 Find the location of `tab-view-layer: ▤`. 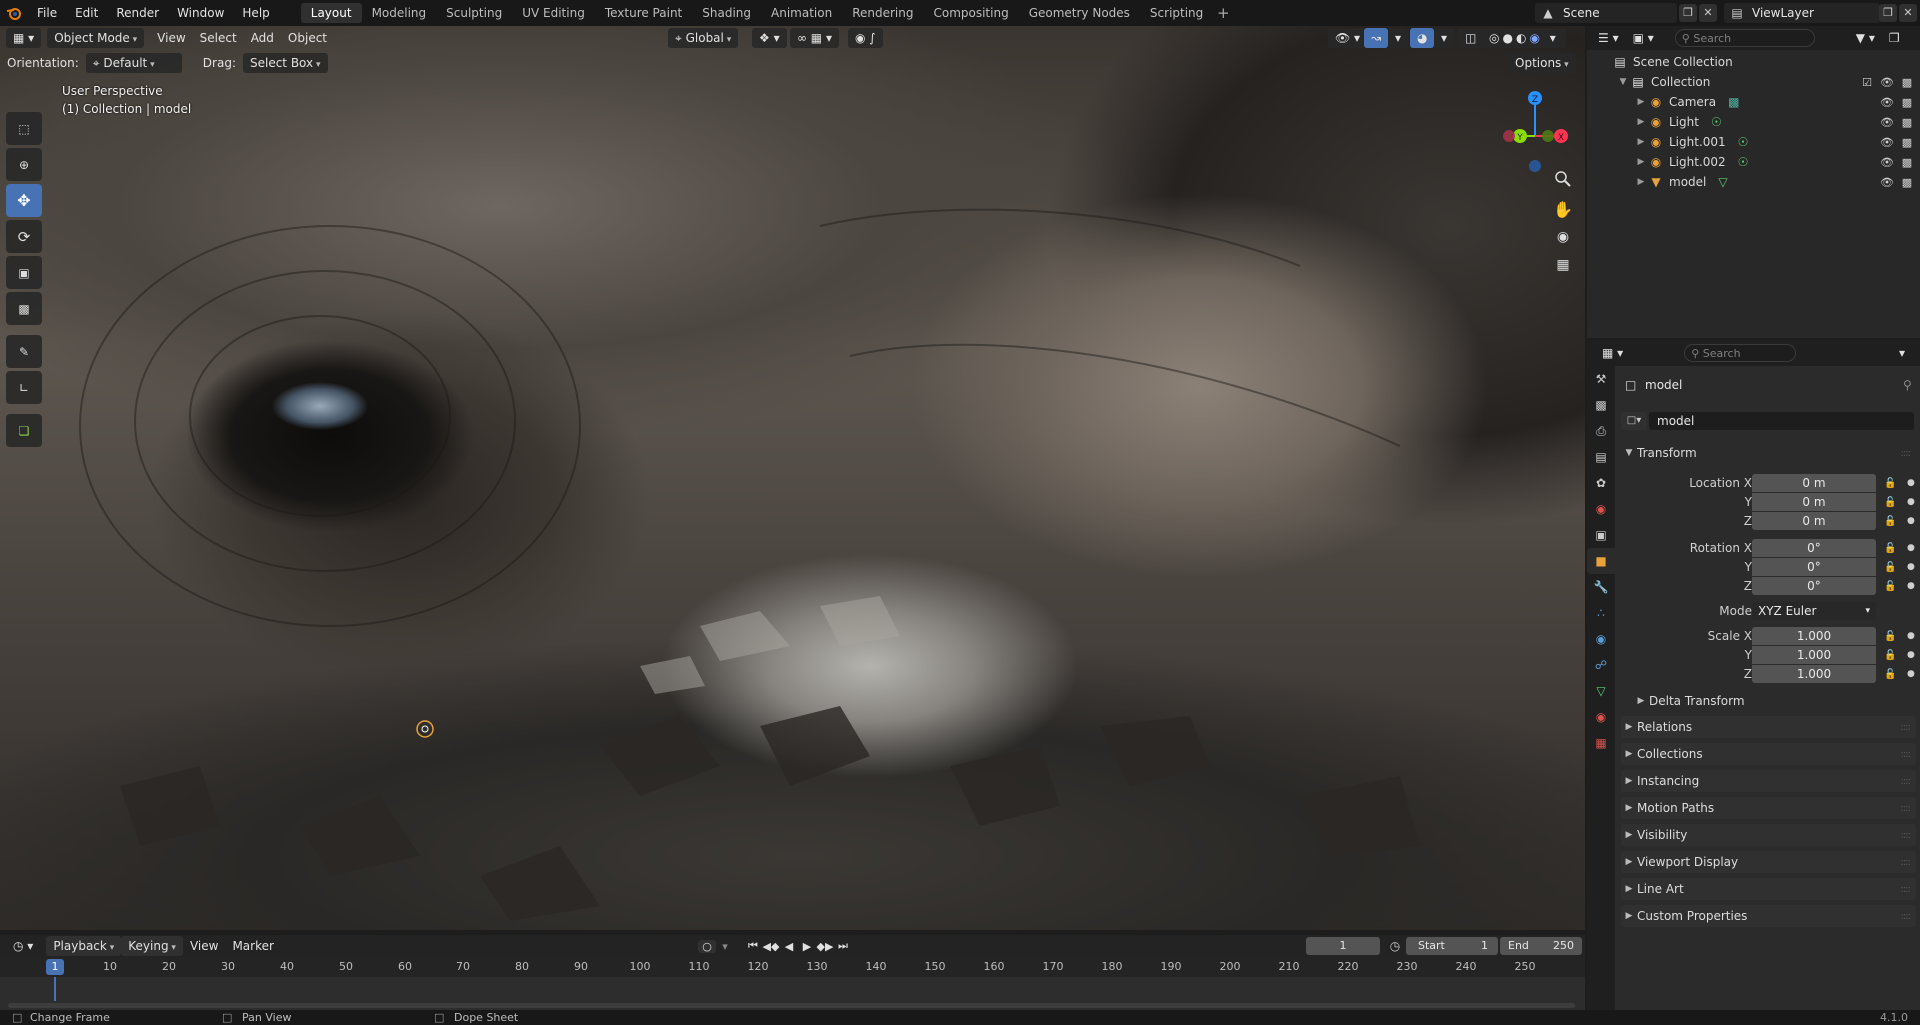

tab-view-layer: ▤ is located at coordinates (1601, 457).